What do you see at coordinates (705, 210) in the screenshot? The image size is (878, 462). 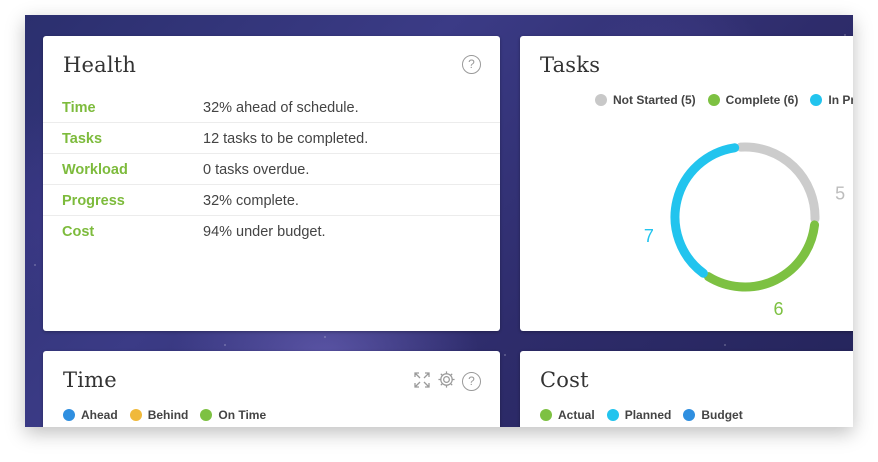 I see `donut-segment-in-progress` at bounding box center [705, 210].